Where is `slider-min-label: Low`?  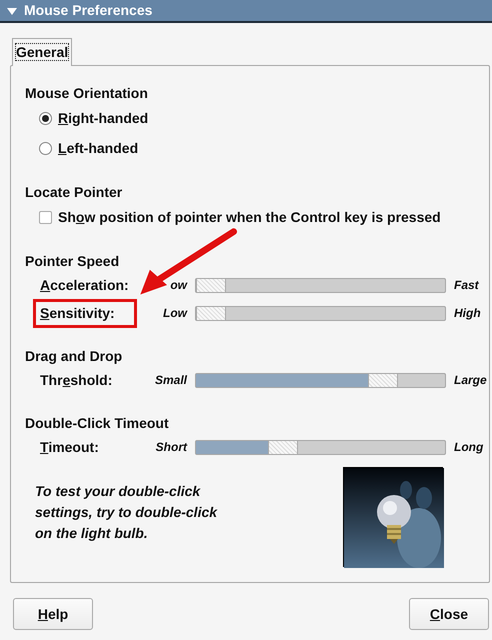
slider-min-label: Low is located at coordinates (175, 313).